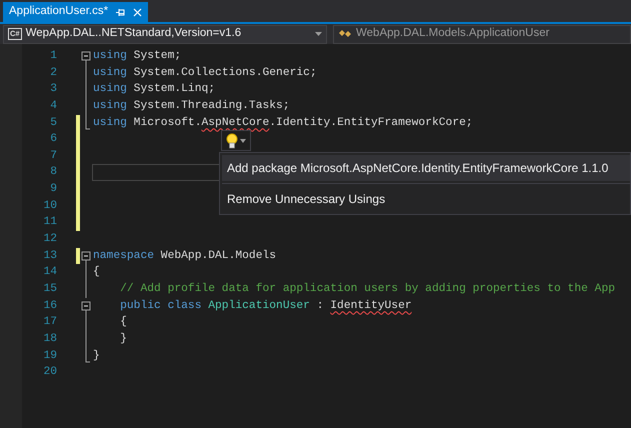 The width and height of the screenshot is (631, 428). Describe the element at coordinates (53, 123) in the screenshot. I see `line-number: 5` at that location.